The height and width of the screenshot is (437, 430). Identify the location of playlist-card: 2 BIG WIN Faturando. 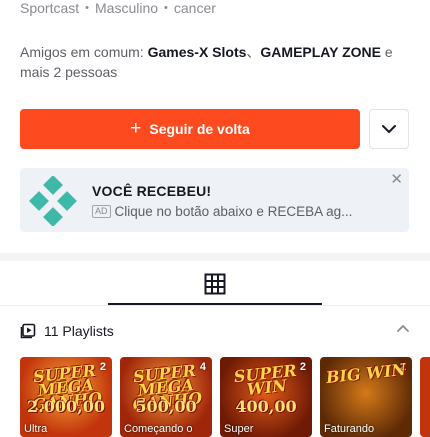
(366, 397).